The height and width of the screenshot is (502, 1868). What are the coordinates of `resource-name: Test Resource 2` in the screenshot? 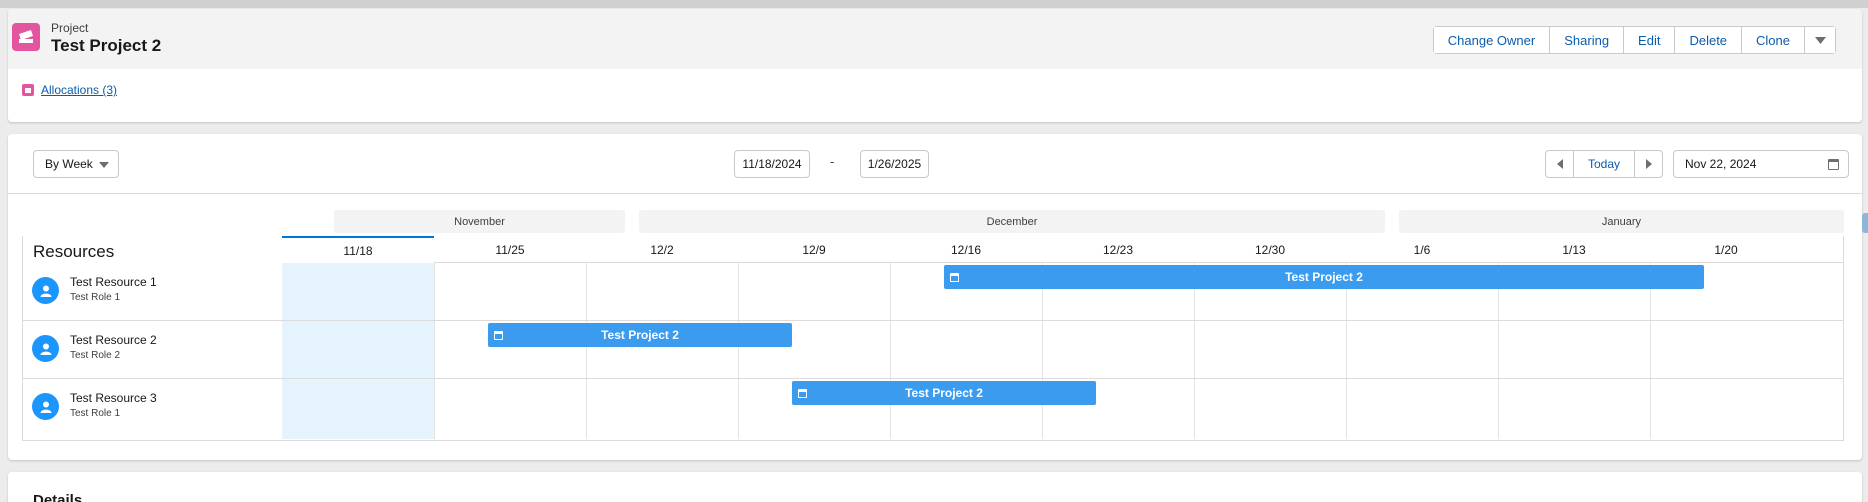 It's located at (113, 340).